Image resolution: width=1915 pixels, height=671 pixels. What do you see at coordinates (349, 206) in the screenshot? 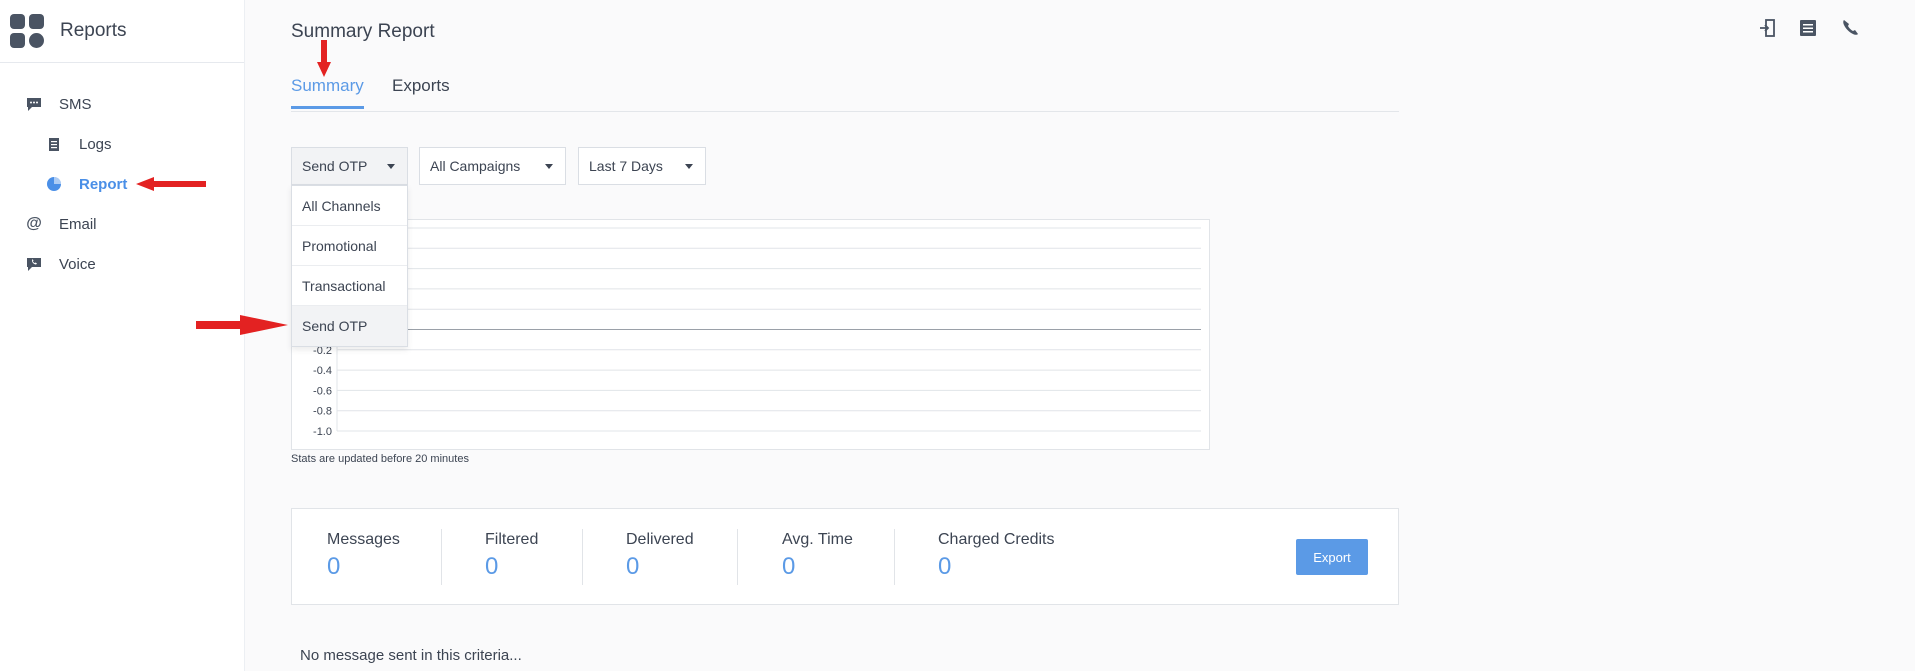
I see `dropdown-option: All Channels` at bounding box center [349, 206].